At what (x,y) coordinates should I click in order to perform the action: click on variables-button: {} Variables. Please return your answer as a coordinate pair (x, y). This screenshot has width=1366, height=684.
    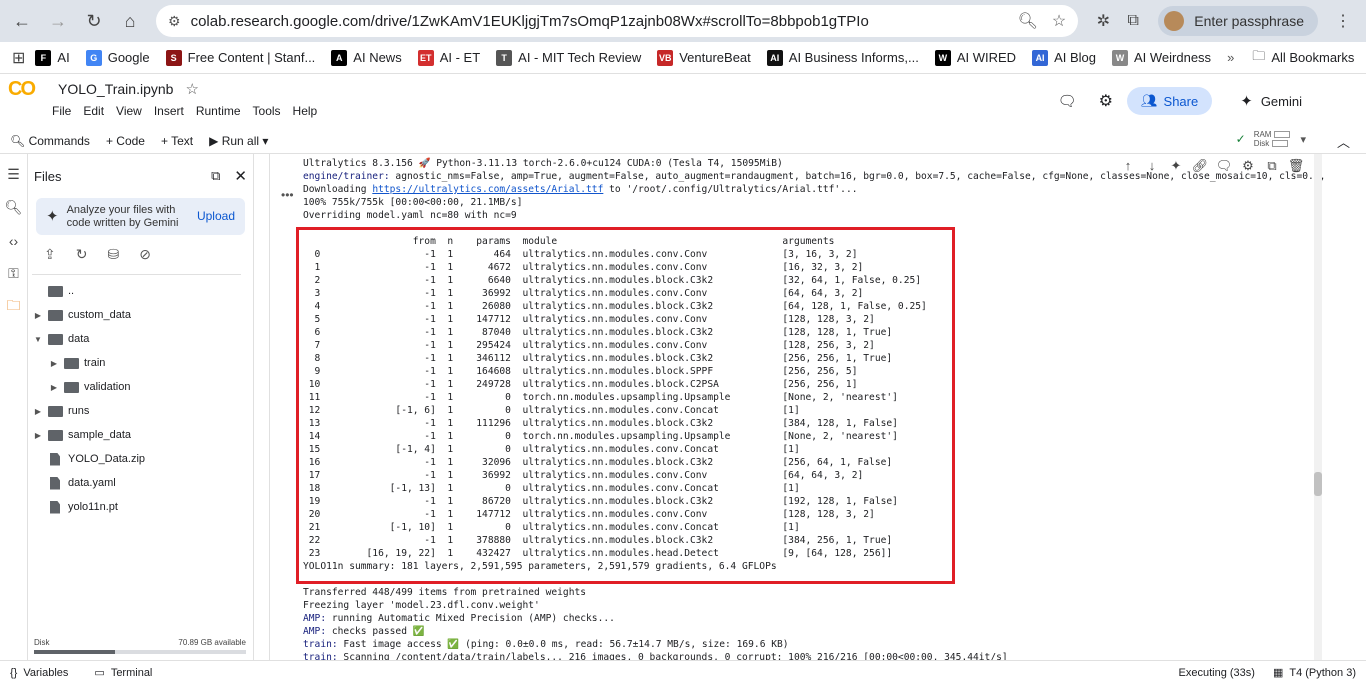
    Looking at the image, I should click on (39, 673).